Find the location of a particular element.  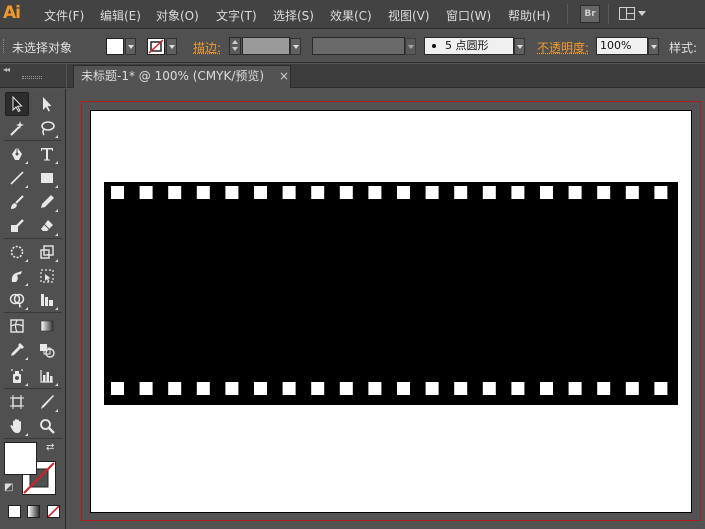

menu-select: 选择(S) is located at coordinates (293, 15).